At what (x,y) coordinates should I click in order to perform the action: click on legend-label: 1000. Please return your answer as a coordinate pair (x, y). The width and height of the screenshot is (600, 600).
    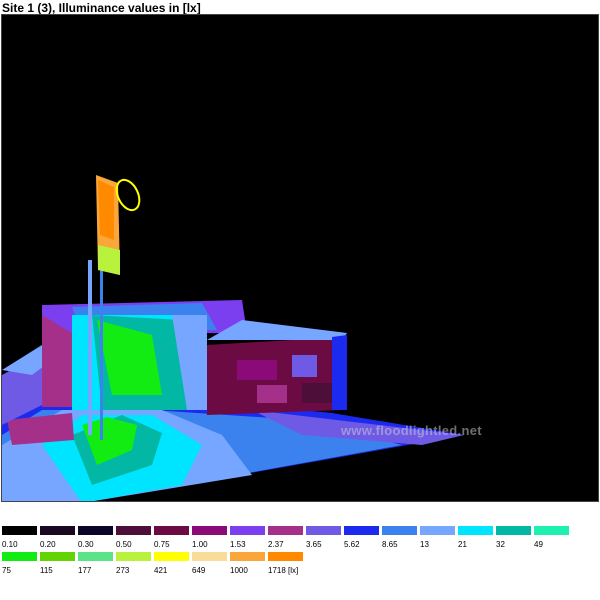
    Looking at the image, I should click on (239, 570).